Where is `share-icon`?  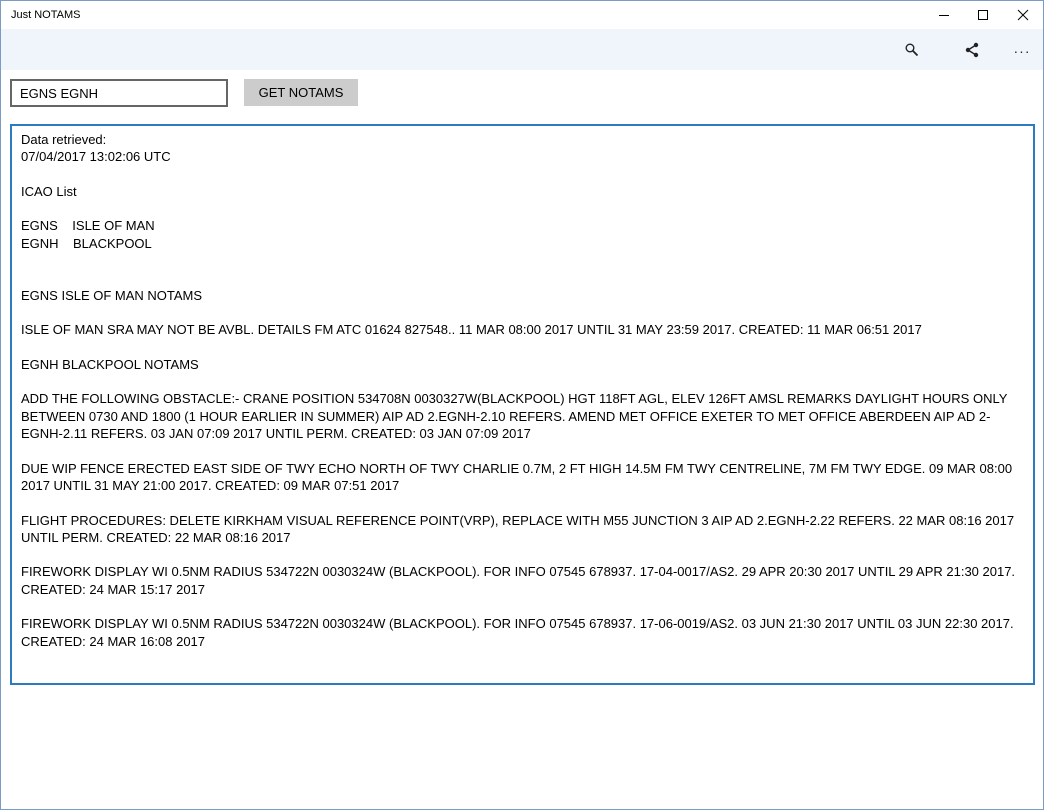 share-icon is located at coordinates (972, 49).